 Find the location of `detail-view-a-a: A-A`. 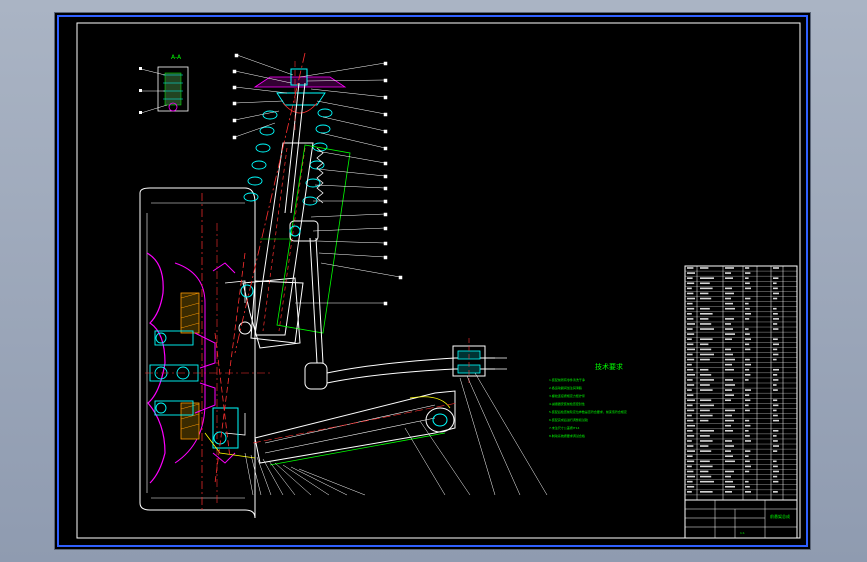

detail-view-a-a: A-A is located at coordinates (164, 84).